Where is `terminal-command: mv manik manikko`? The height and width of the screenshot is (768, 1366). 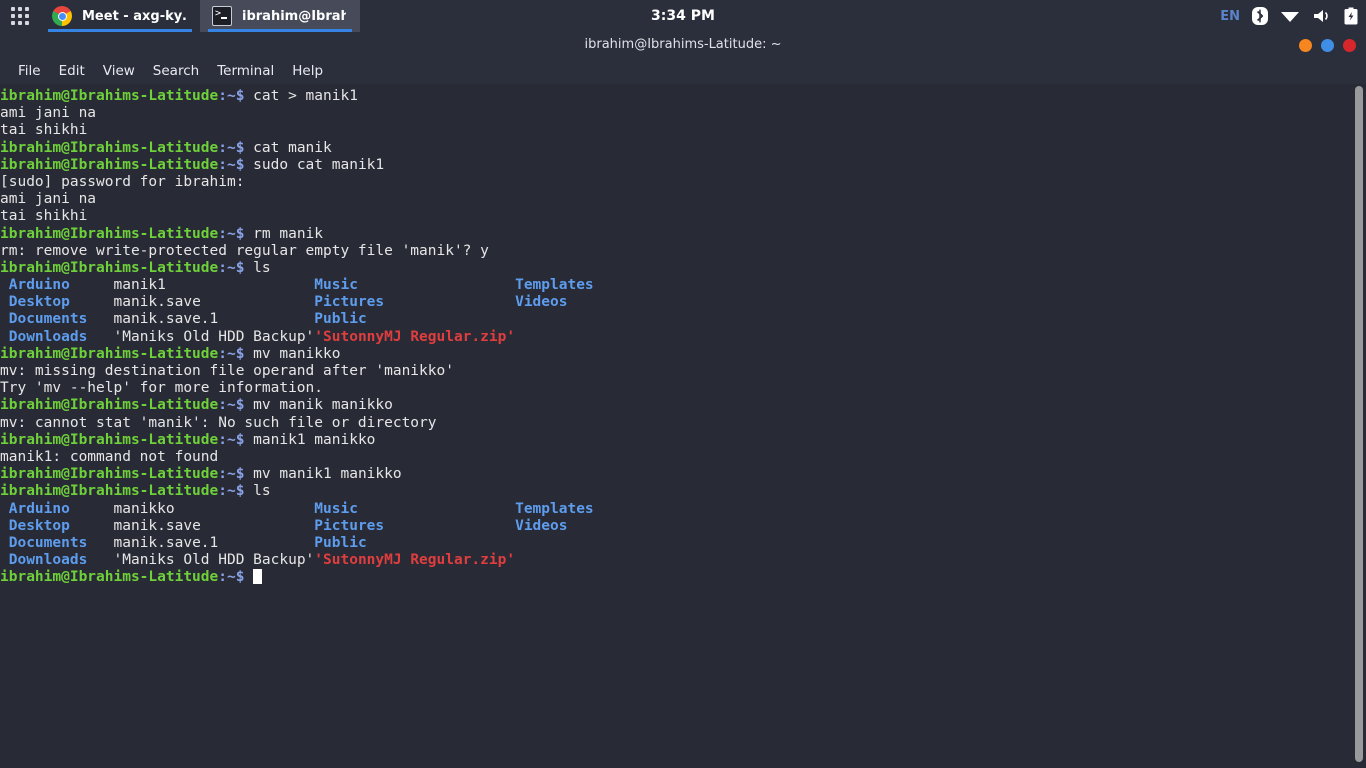
terminal-command: mv manik manikko is located at coordinates (318, 405).